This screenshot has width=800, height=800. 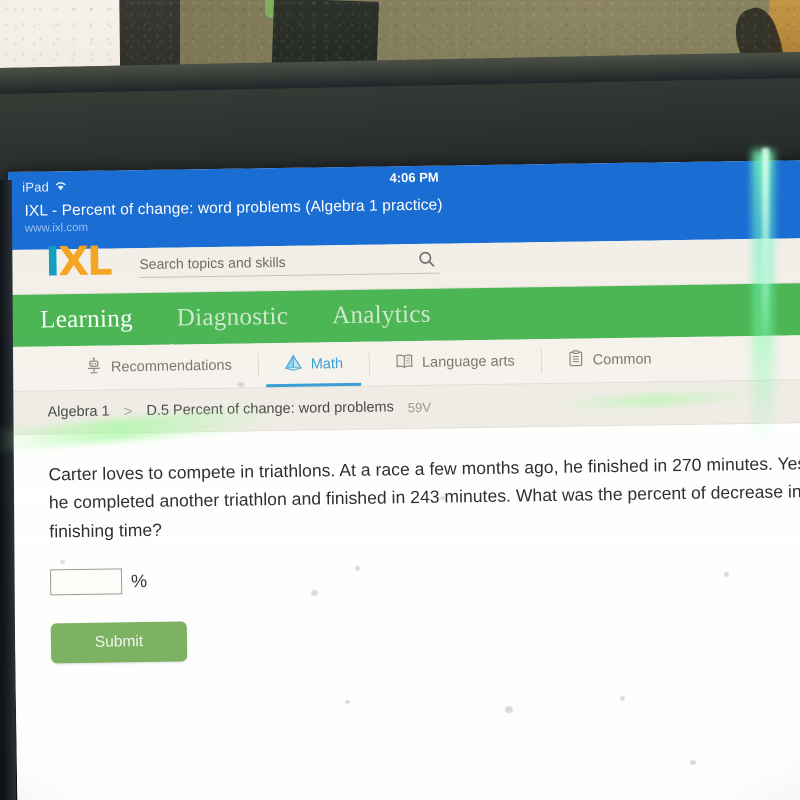 What do you see at coordinates (576, 360) in the screenshot?
I see `clipboard-icon` at bounding box center [576, 360].